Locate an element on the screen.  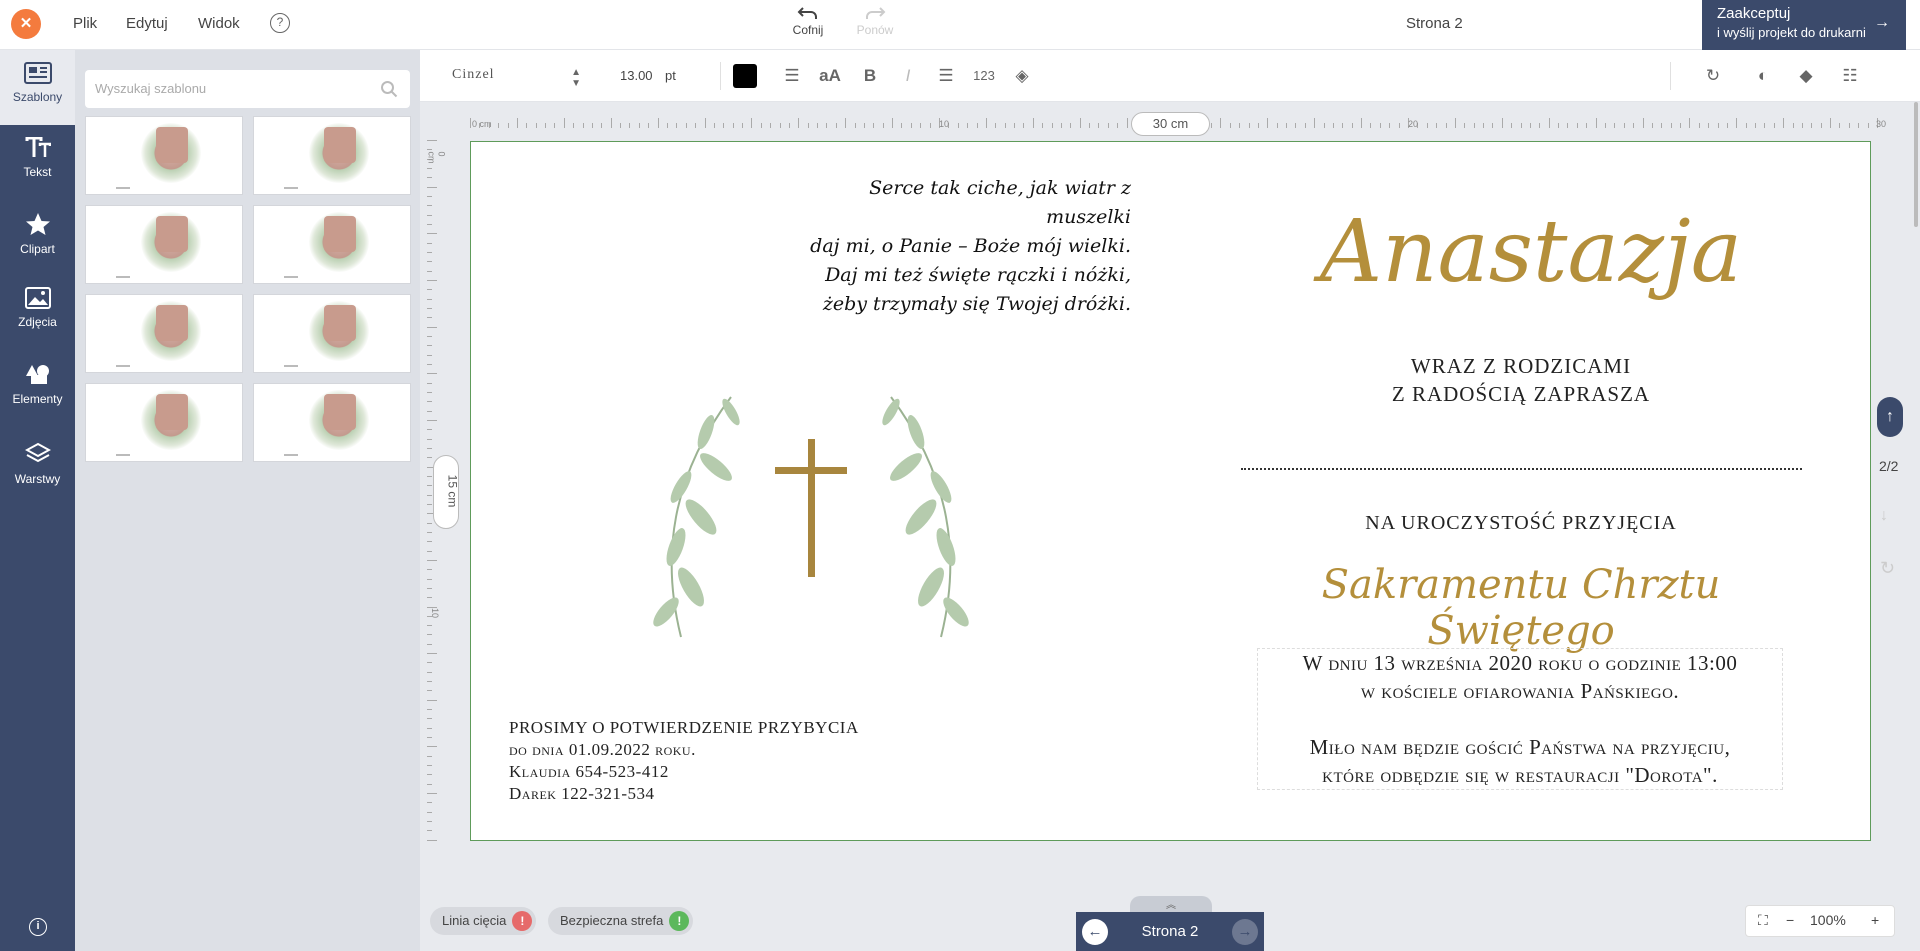
font-name: Cinzel is located at coordinates (473, 74).